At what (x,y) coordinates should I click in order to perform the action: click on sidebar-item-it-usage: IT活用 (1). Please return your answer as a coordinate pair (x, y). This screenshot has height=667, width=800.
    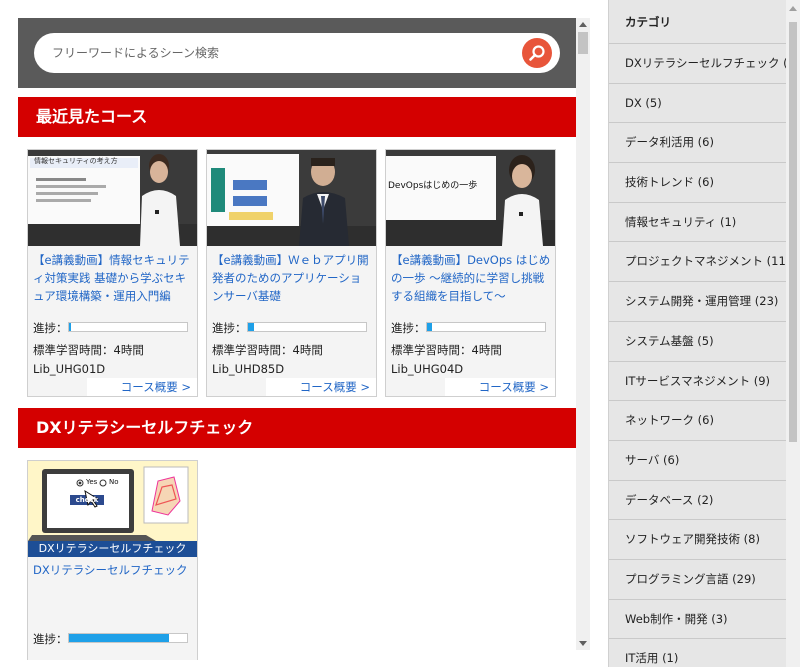
    Looking at the image, I should click on (697, 653).